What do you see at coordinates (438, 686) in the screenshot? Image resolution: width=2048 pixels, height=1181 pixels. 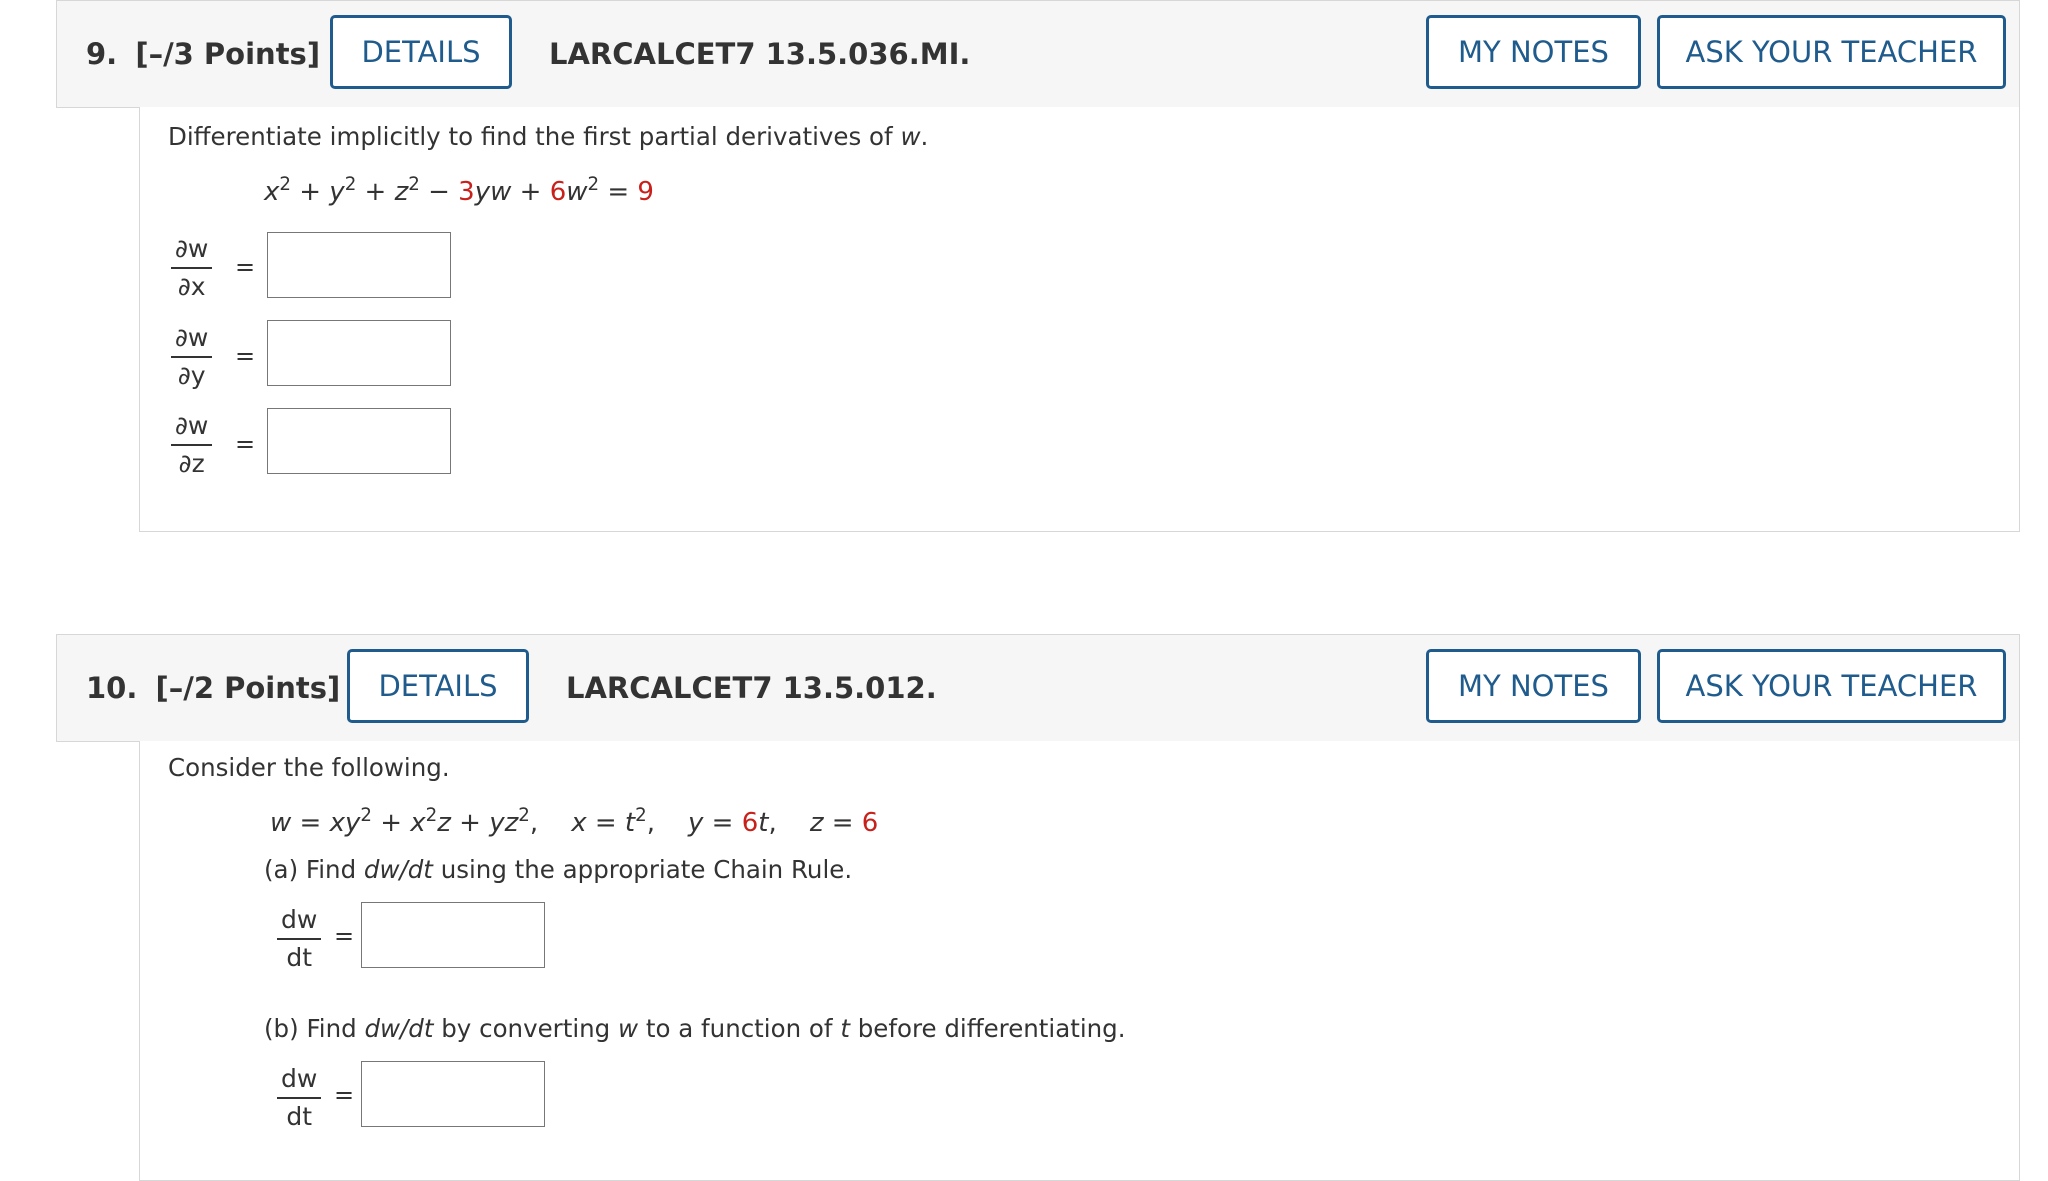 I see `q10-details-button: DETAILS` at bounding box center [438, 686].